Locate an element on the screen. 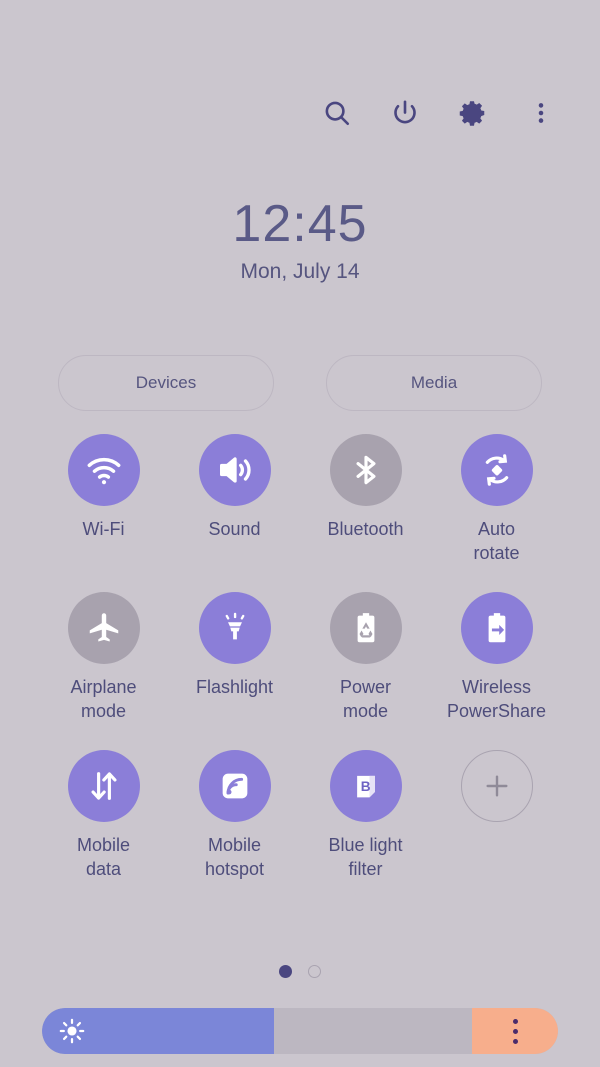 The height and width of the screenshot is (1067, 600). toggle-bluetooth: Bluetooth is located at coordinates (365, 500).